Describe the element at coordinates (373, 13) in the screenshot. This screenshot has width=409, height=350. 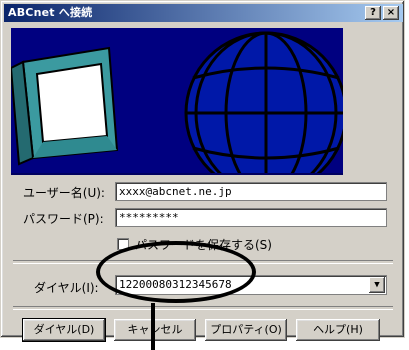
I see `help-button: ?` at that location.